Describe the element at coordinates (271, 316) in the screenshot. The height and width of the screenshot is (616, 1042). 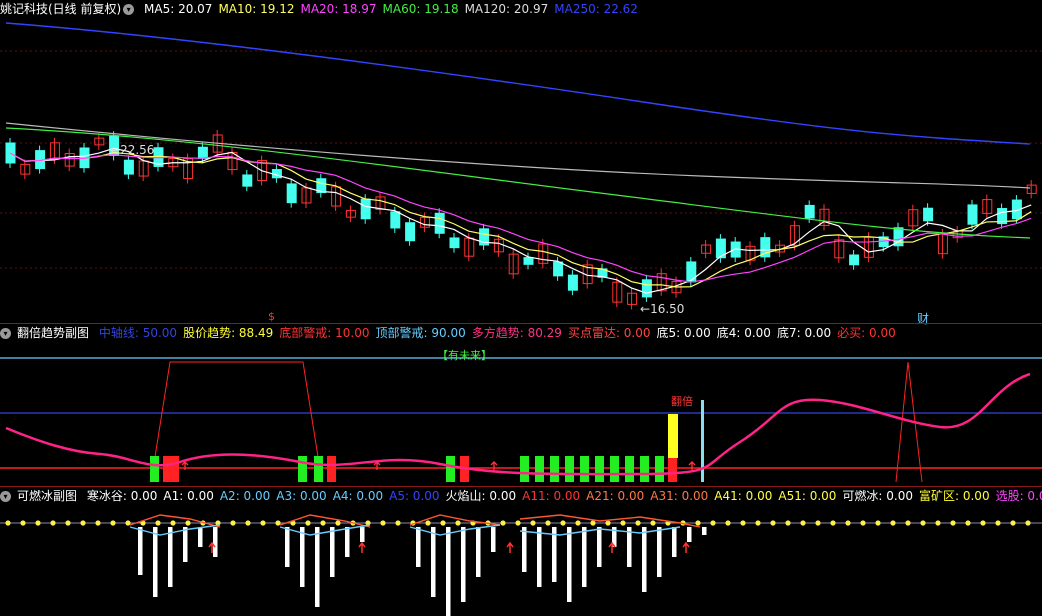
I see `s-marker: $` at that location.